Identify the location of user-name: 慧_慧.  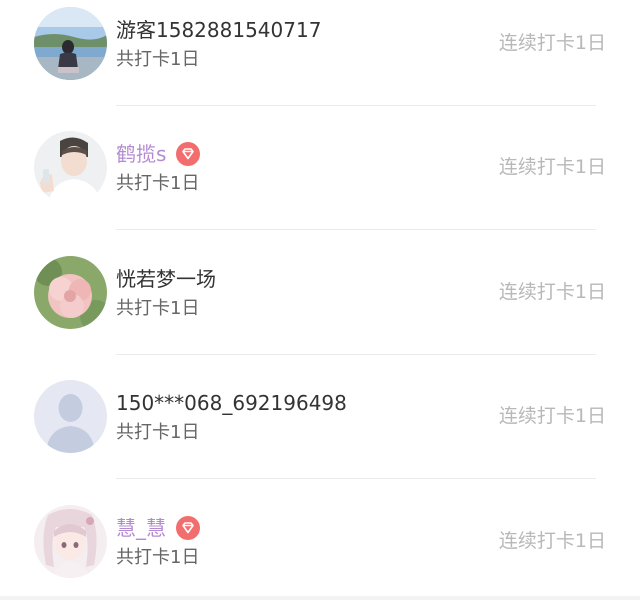
(141, 528).